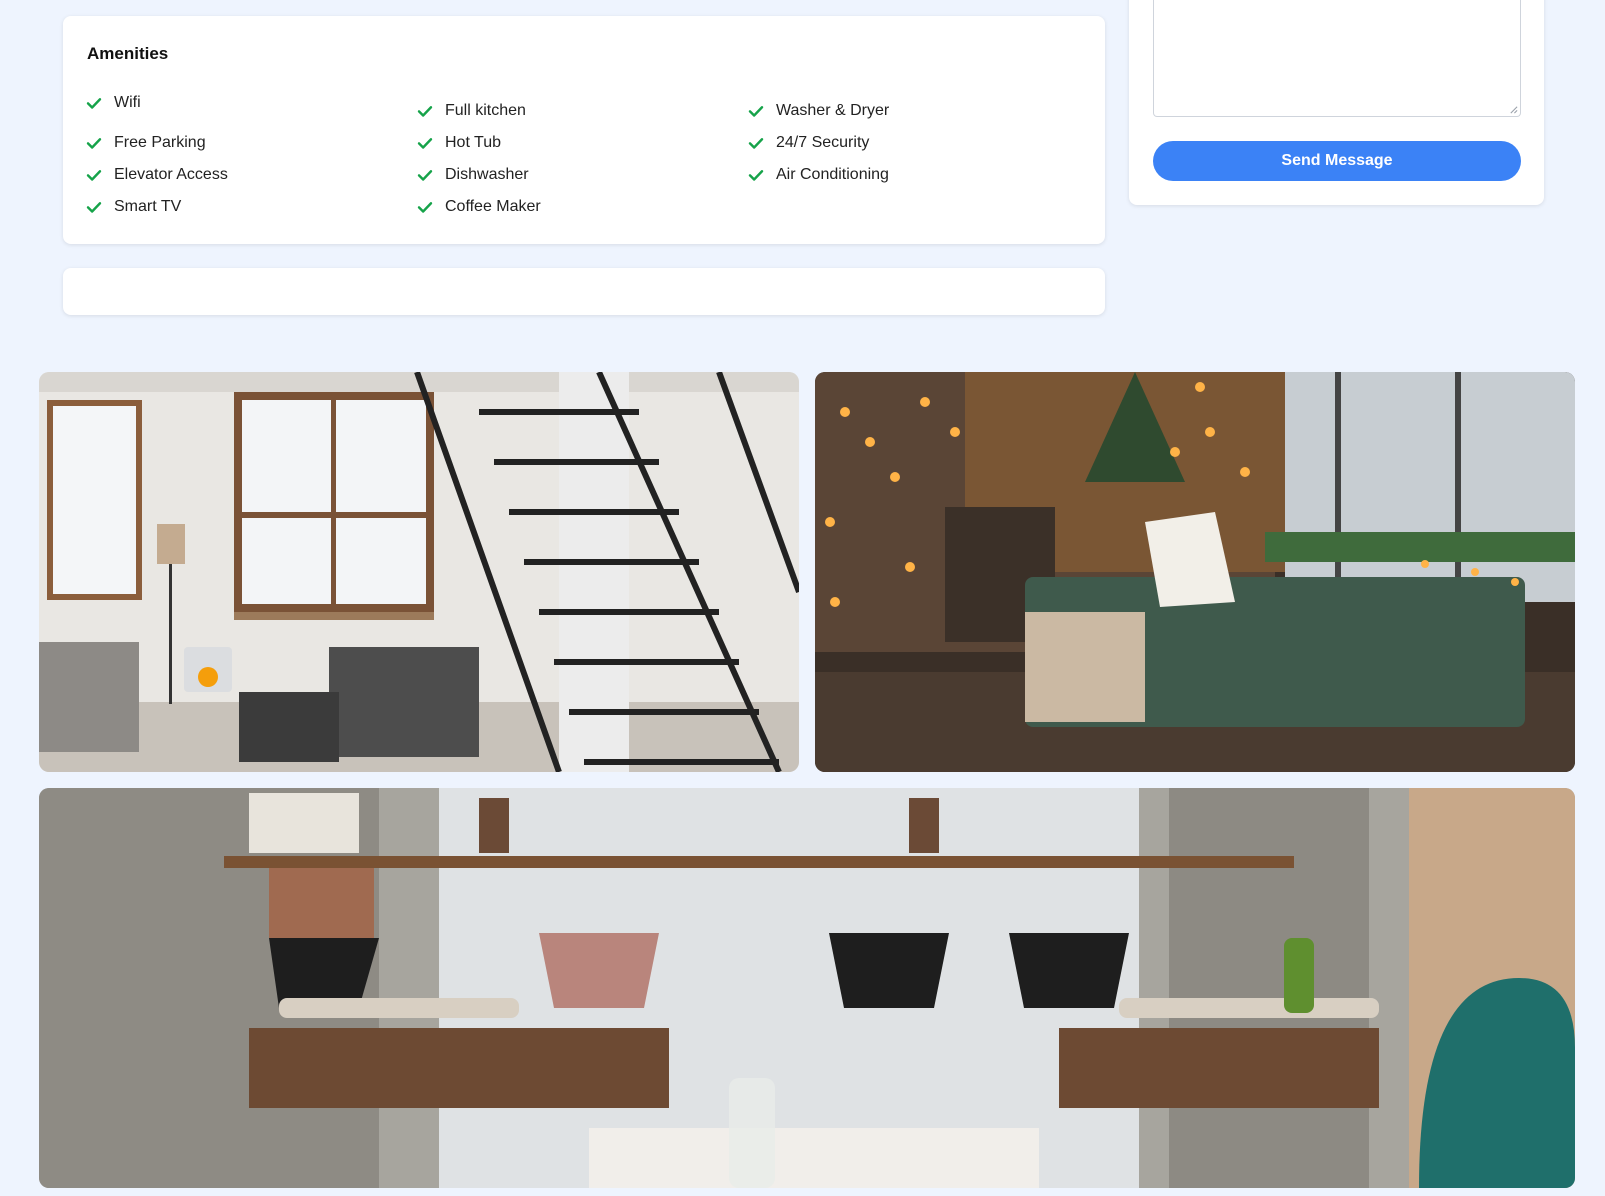 Image resolution: width=1605 pixels, height=1196 pixels. Describe the element at coordinates (113, 103) in the screenshot. I see `amenity-item: Wifi` at that location.